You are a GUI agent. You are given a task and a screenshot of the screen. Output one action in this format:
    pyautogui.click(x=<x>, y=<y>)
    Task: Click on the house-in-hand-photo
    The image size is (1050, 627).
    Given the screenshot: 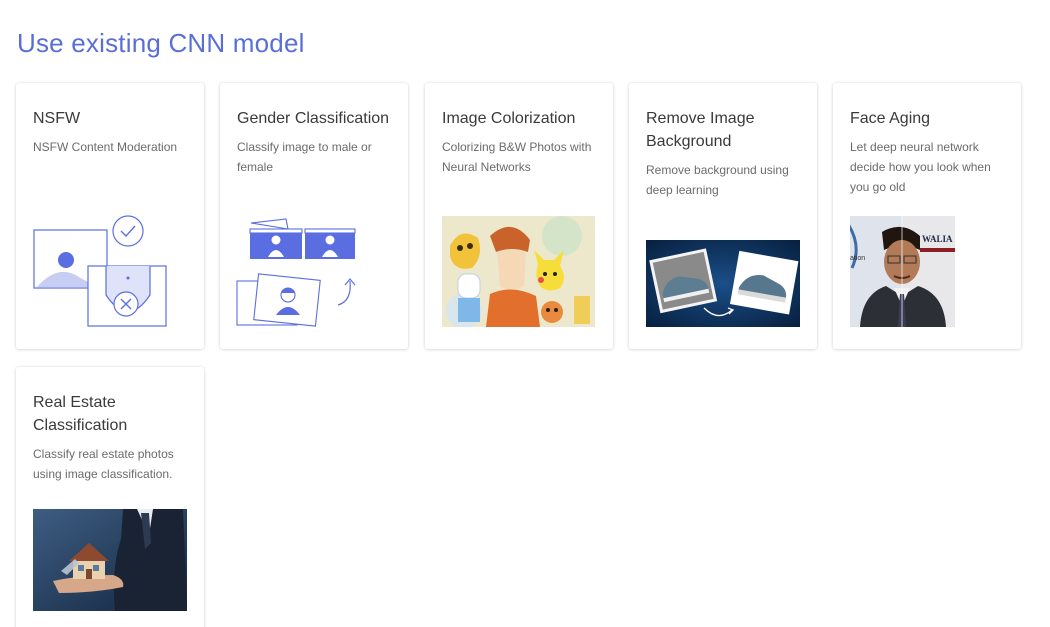 What is the action you would take?
    pyautogui.click(x=110, y=560)
    